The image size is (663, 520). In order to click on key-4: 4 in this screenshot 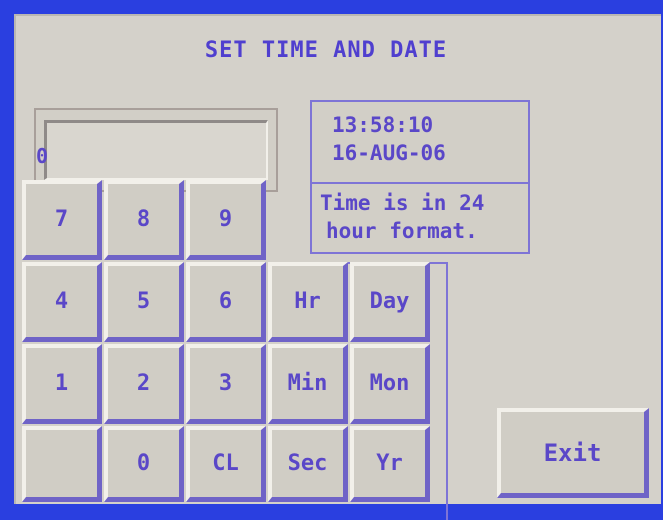, I will do `click(62, 302)`.